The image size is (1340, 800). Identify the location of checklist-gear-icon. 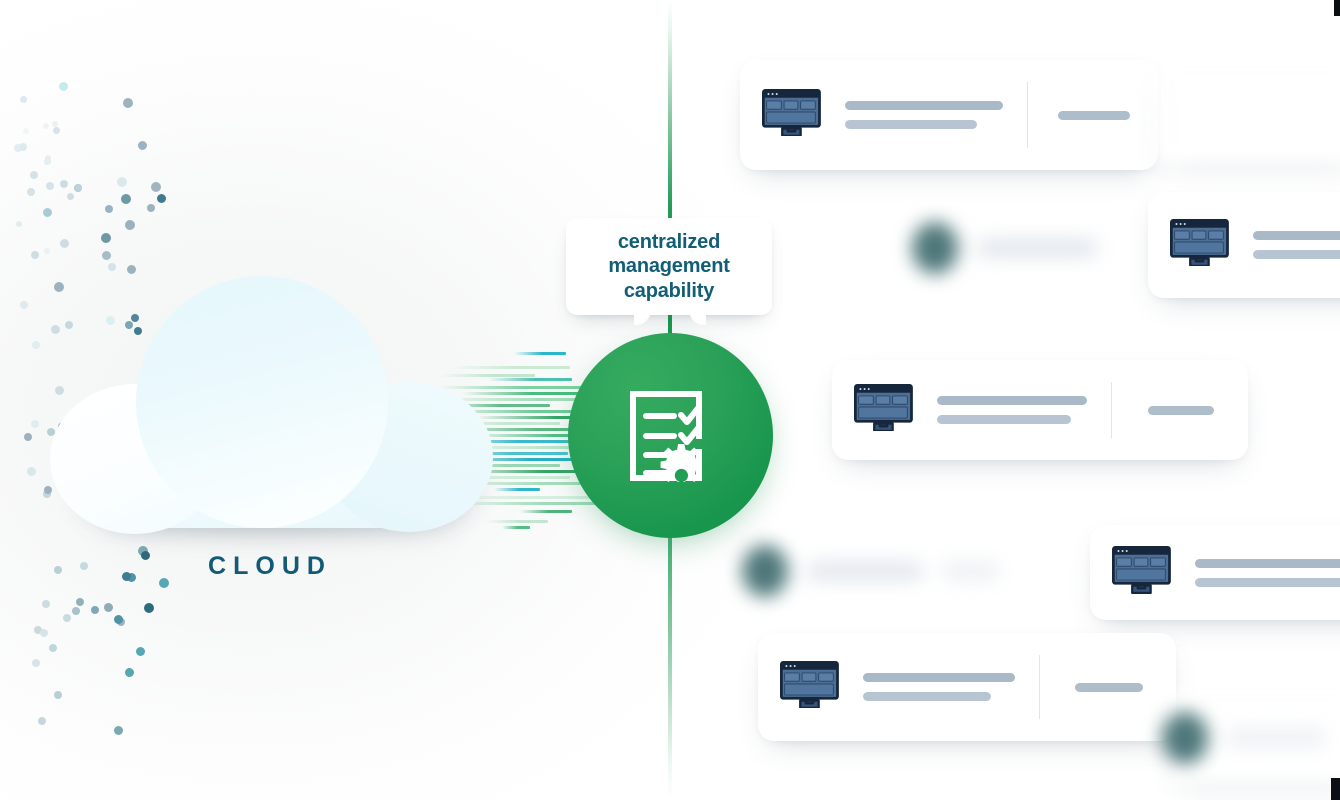
(671, 436).